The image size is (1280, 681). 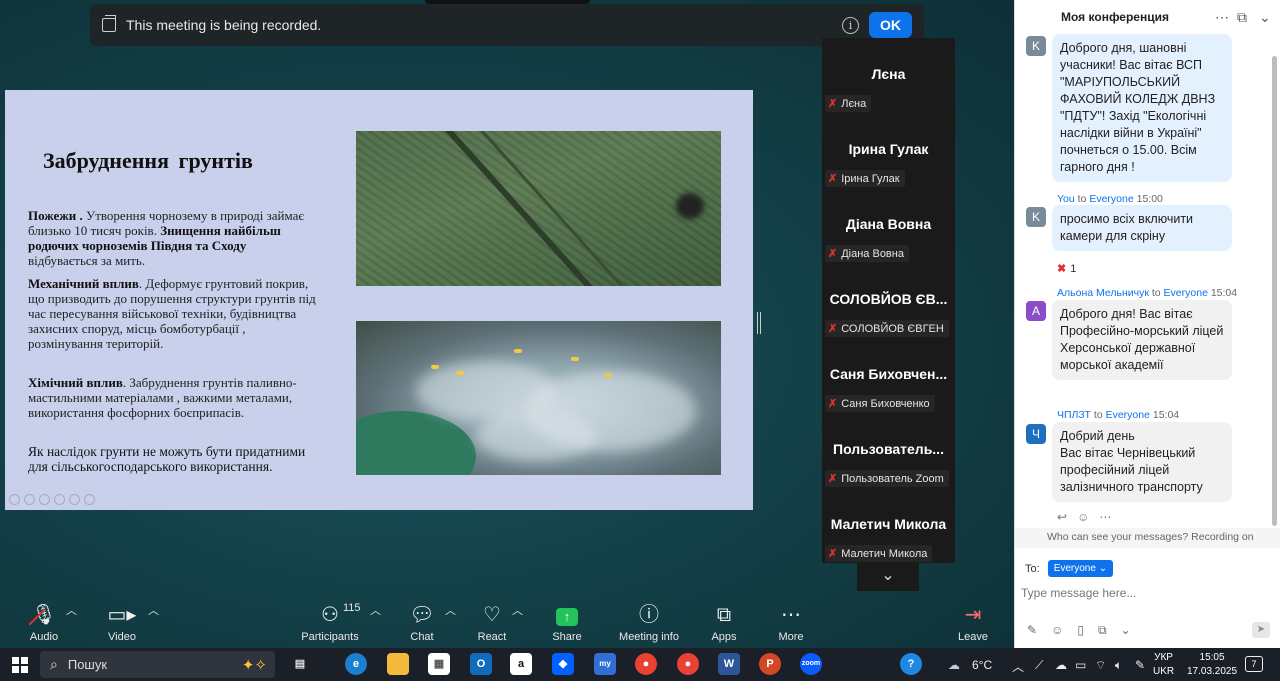 I want to click on participant-tag-name: Малетич Микола, so click(x=884, y=553).